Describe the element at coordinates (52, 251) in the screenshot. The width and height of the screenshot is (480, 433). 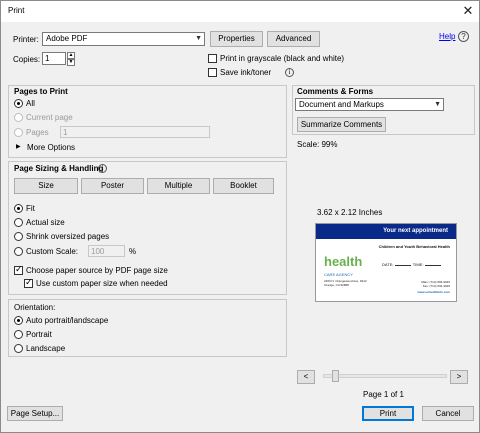
I see `custom-scale-label: Custom Scale:` at that location.